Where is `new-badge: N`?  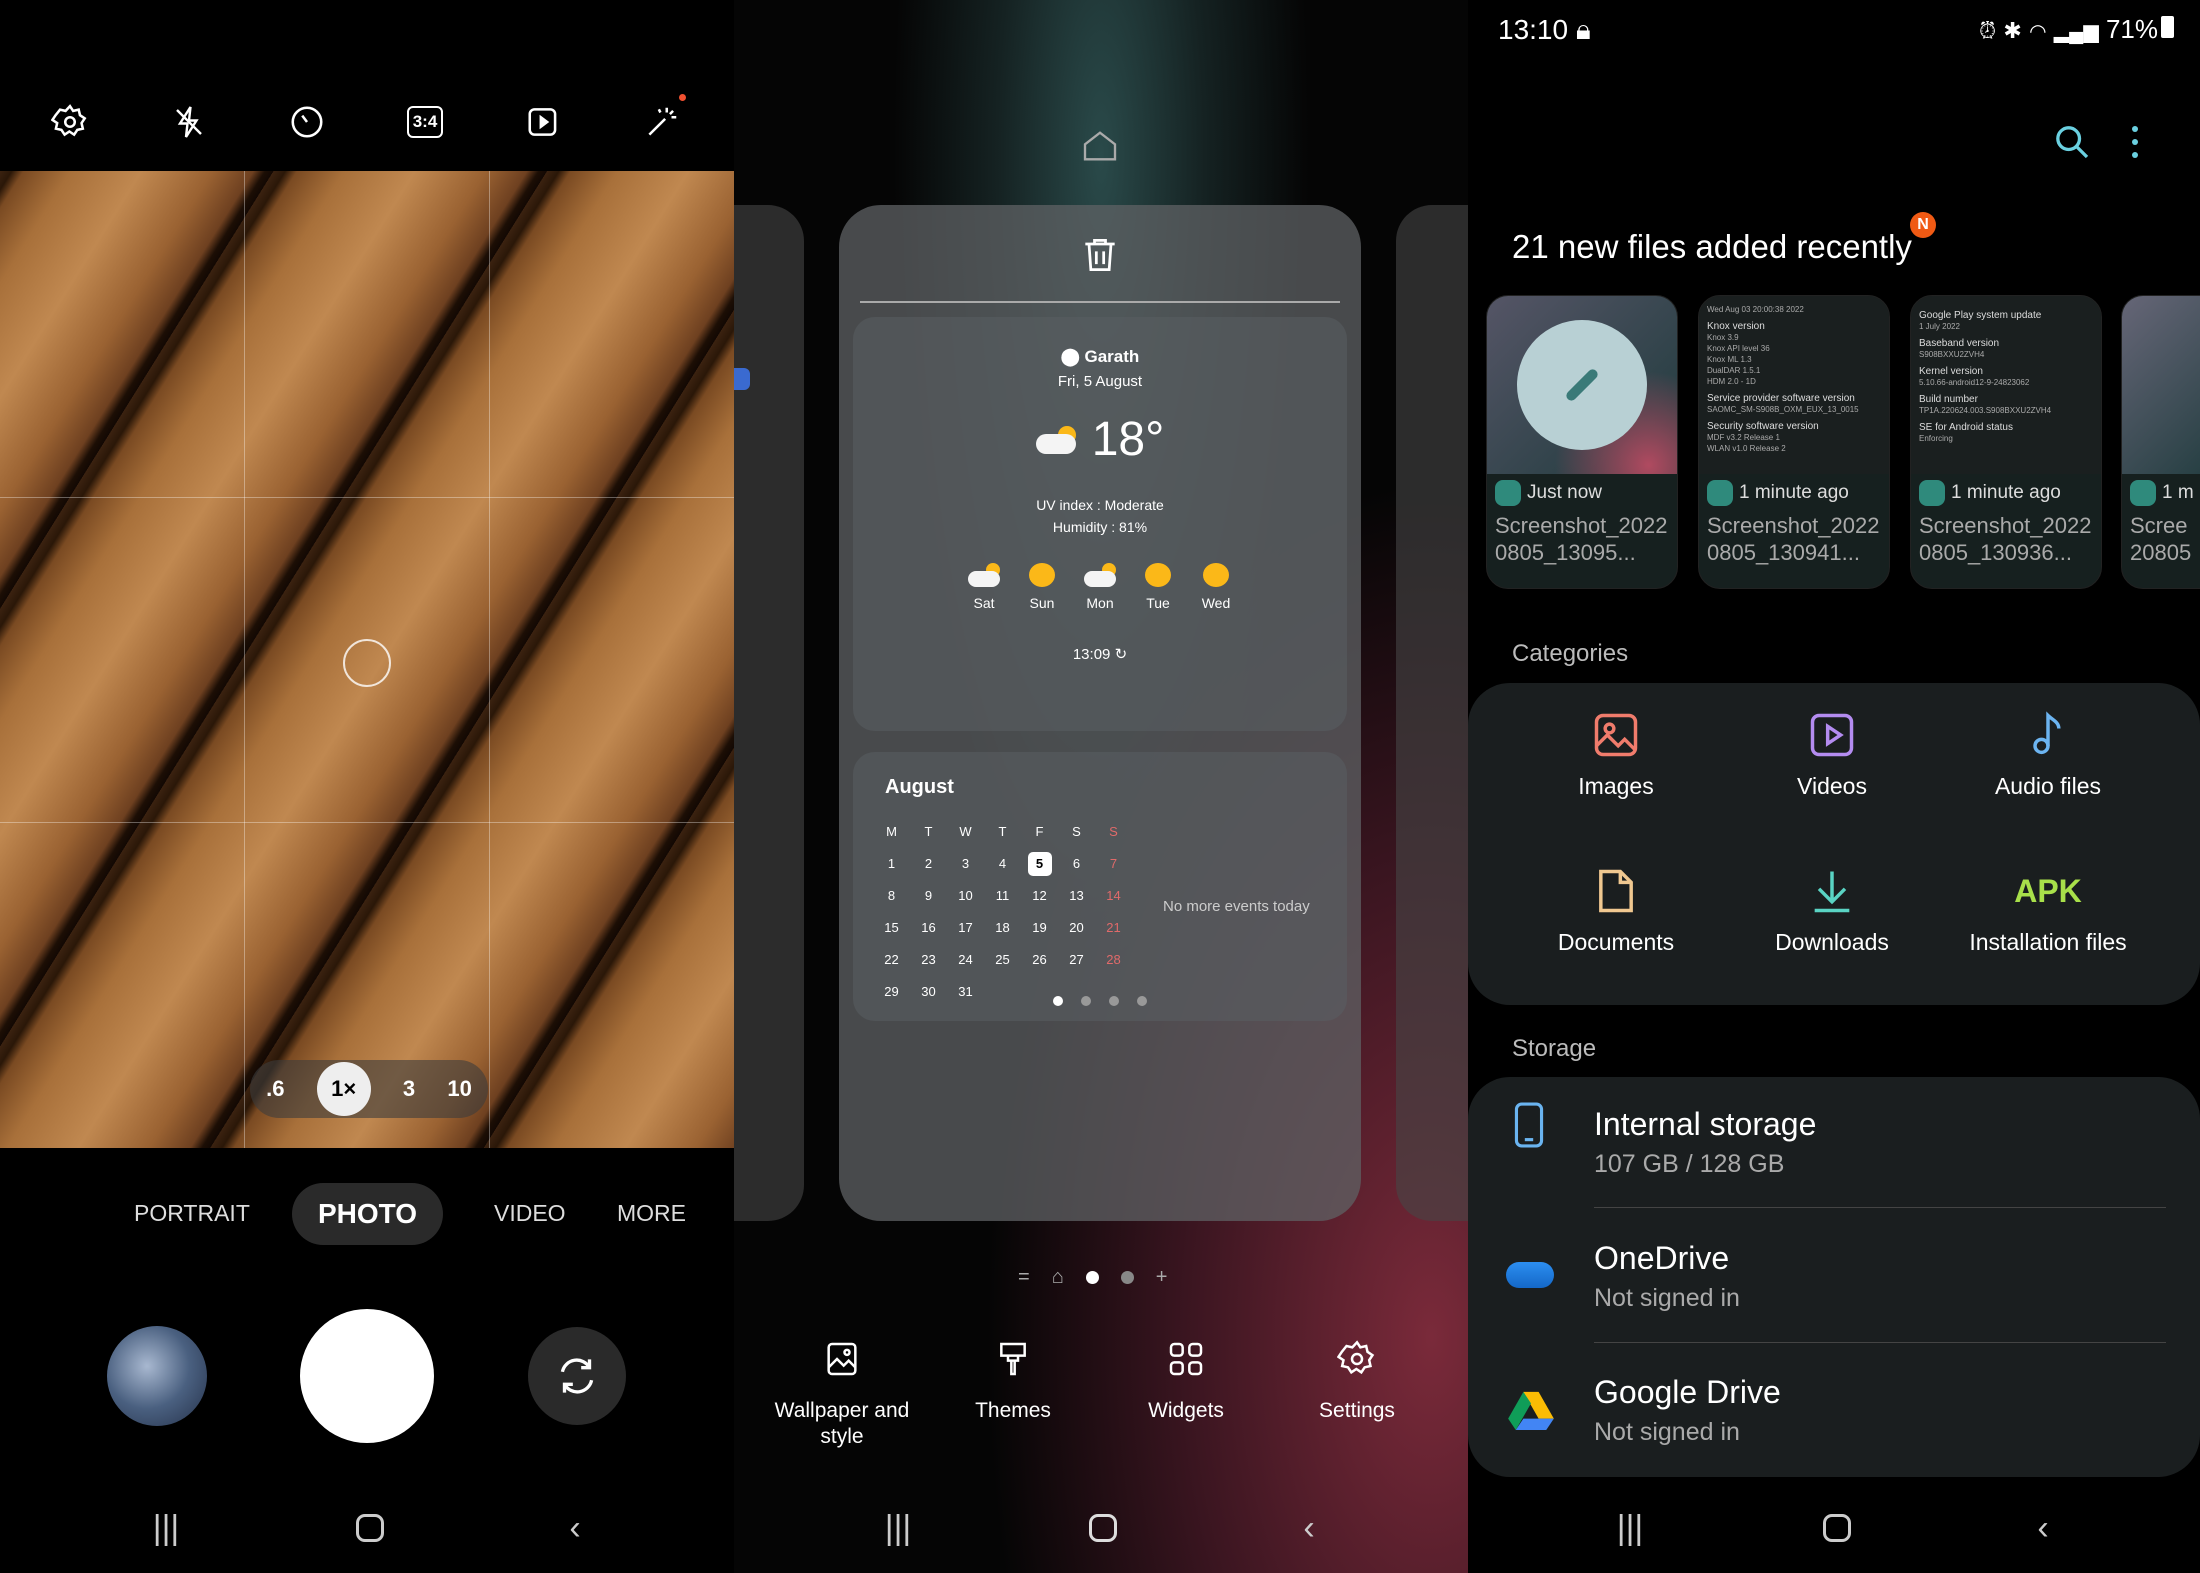 new-badge: N is located at coordinates (1923, 225).